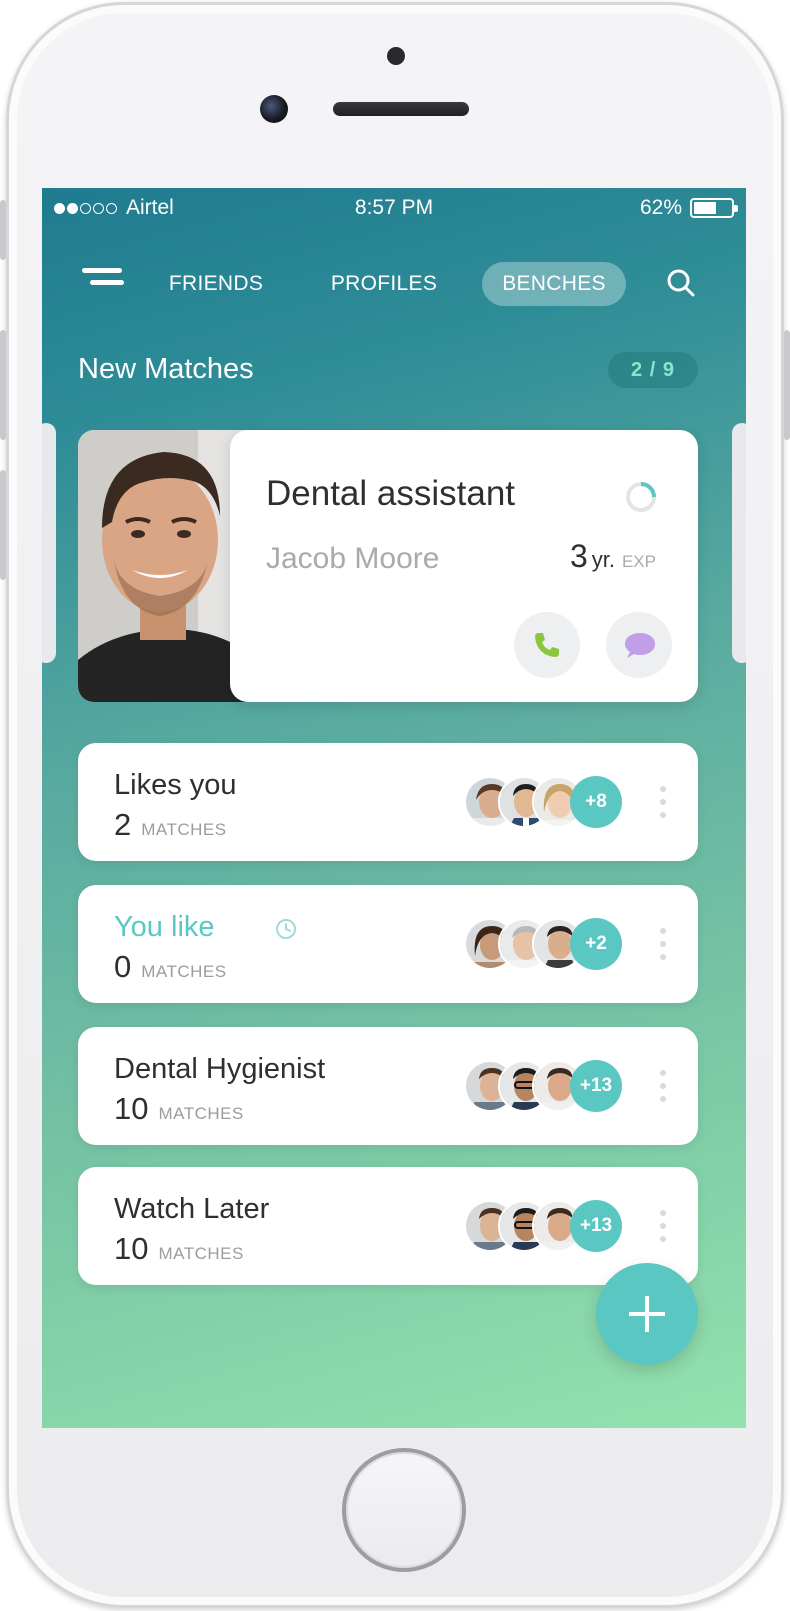 Image resolution: width=790 pixels, height=1611 pixels. I want to click on chat-bubble-icon, so click(640, 645).